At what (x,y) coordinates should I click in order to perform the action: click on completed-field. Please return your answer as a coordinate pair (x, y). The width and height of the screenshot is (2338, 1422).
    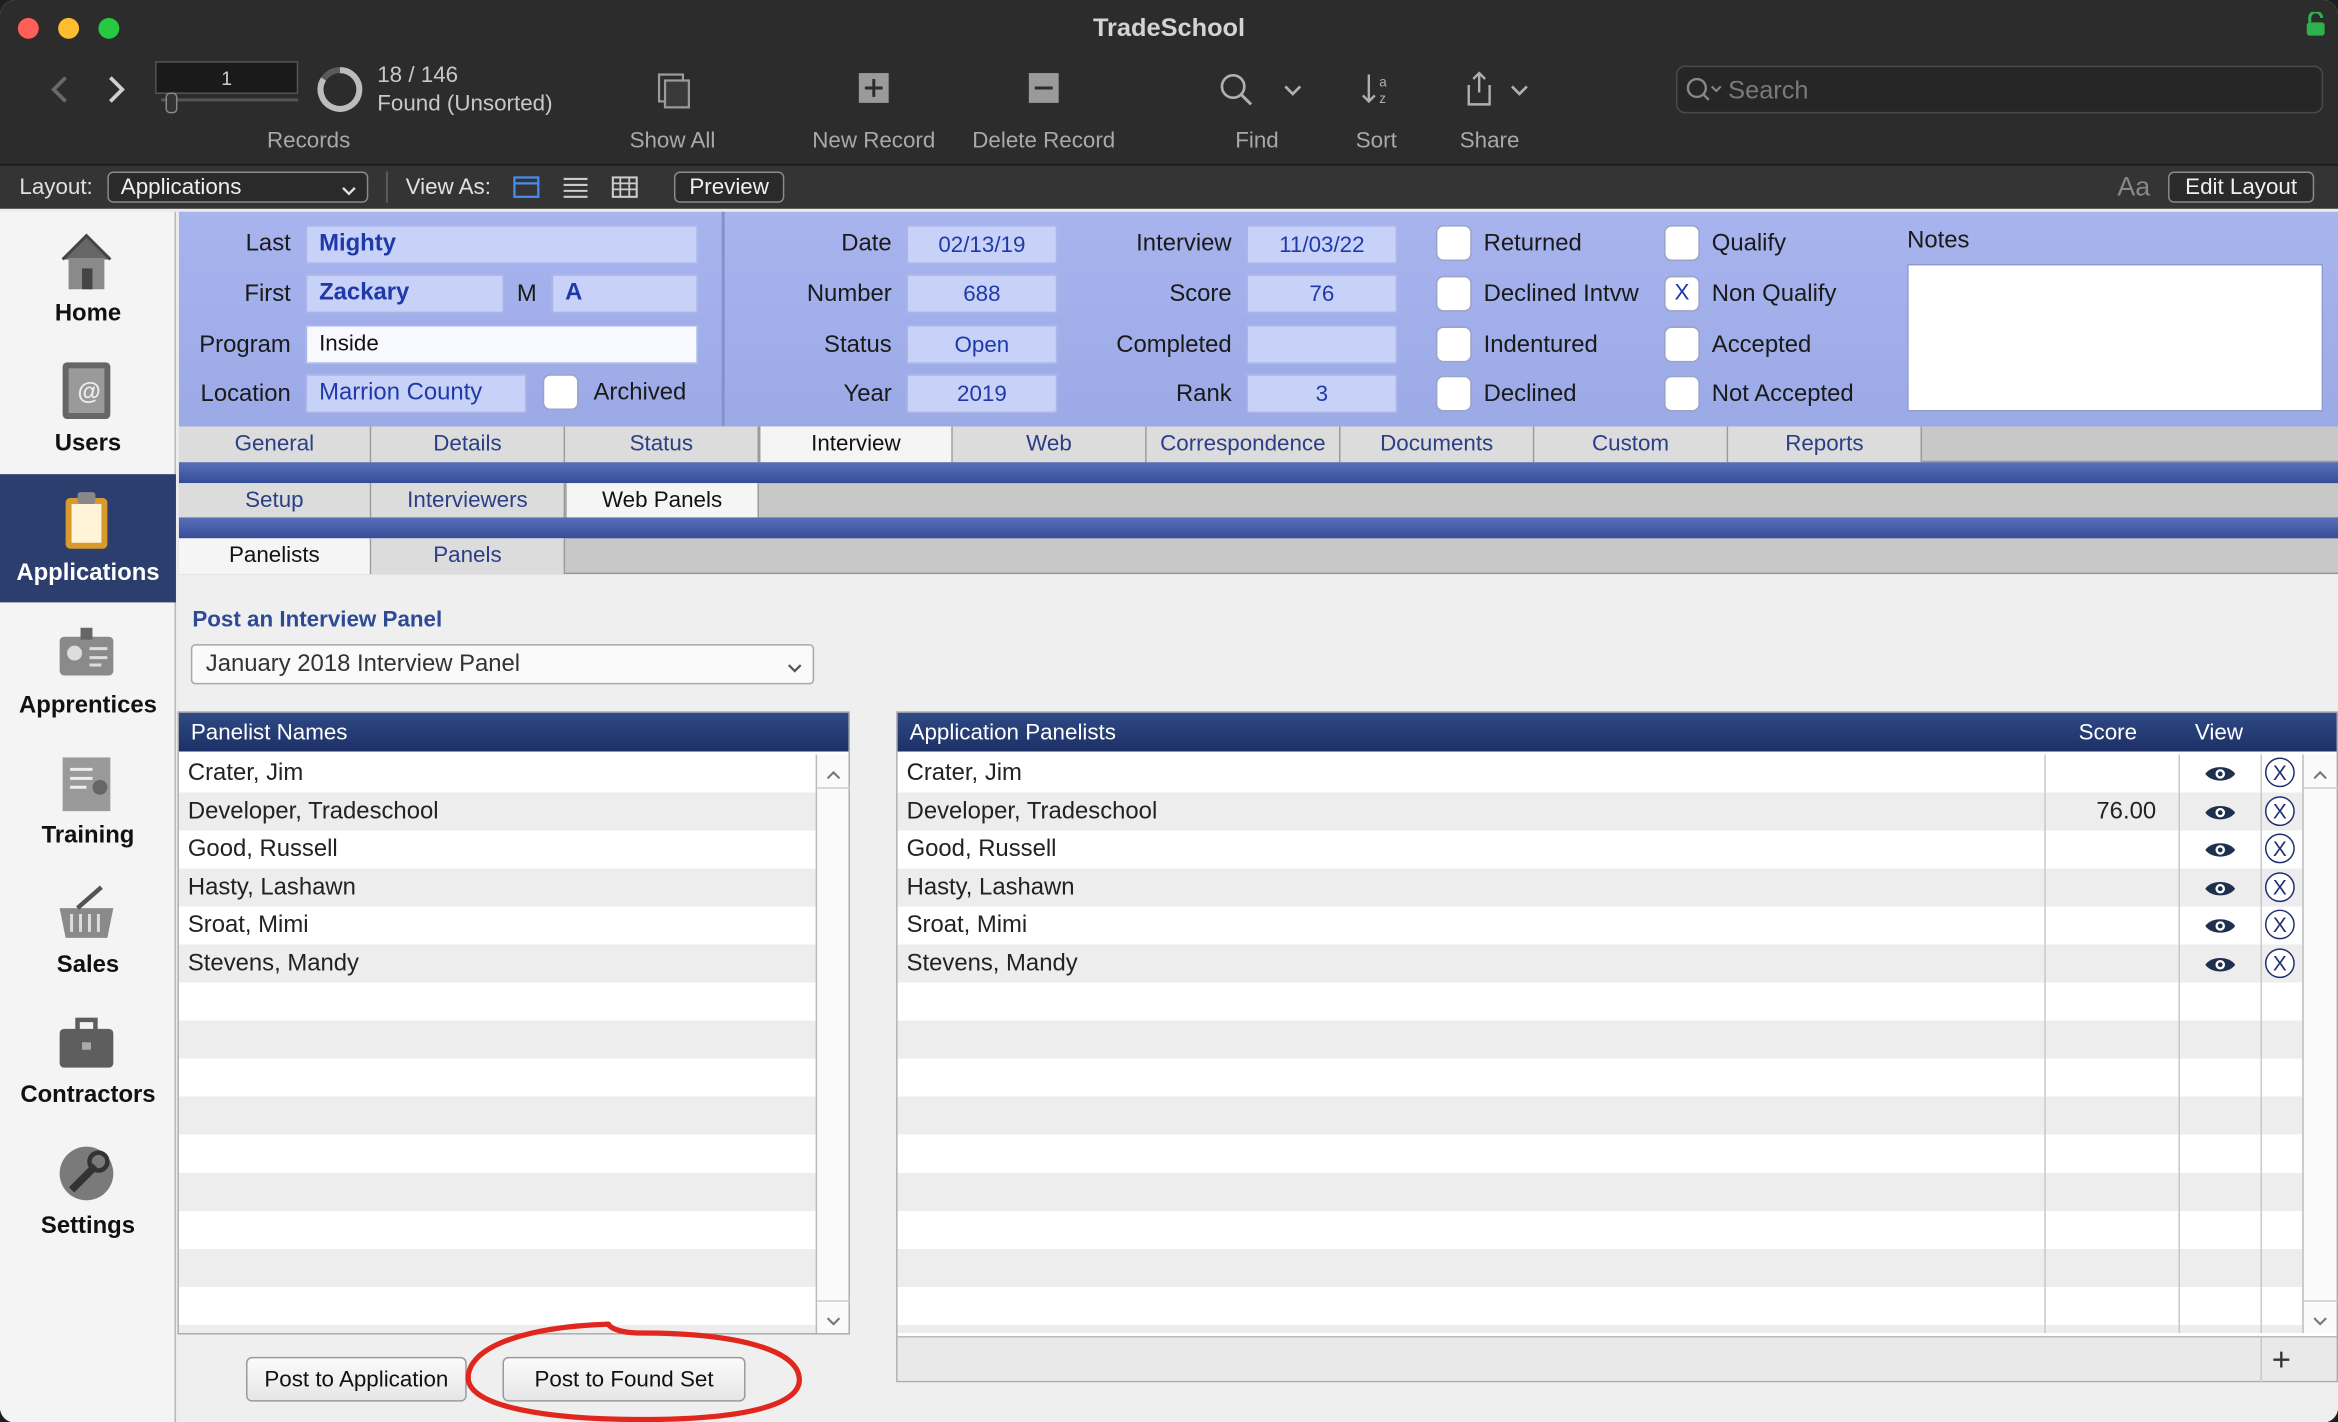
    Looking at the image, I should click on (1322, 344).